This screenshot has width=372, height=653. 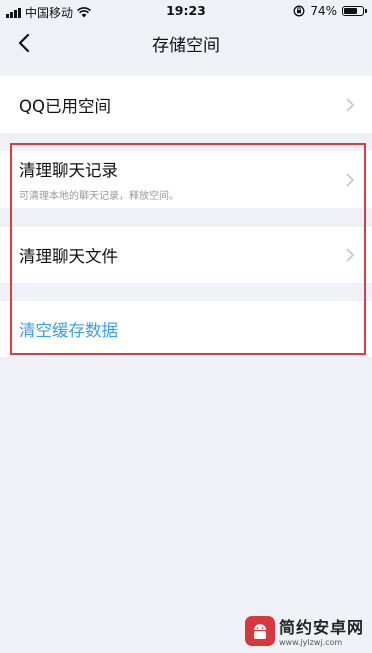 I want to click on row-clear-cache: 清空缓存数据, so click(x=186, y=329).